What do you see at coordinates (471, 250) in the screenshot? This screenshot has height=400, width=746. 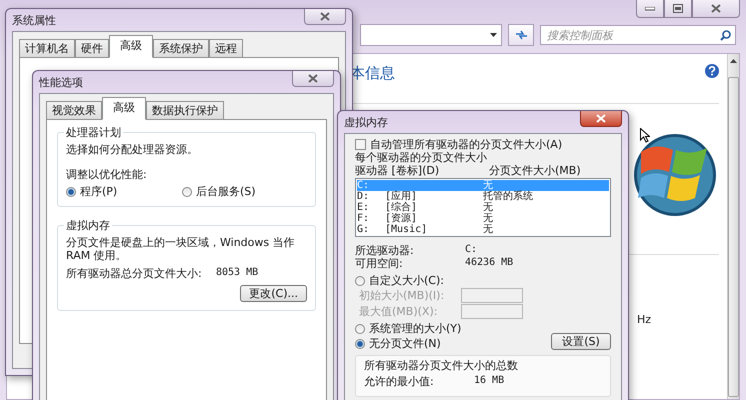 I see `field-value: C:` at bounding box center [471, 250].